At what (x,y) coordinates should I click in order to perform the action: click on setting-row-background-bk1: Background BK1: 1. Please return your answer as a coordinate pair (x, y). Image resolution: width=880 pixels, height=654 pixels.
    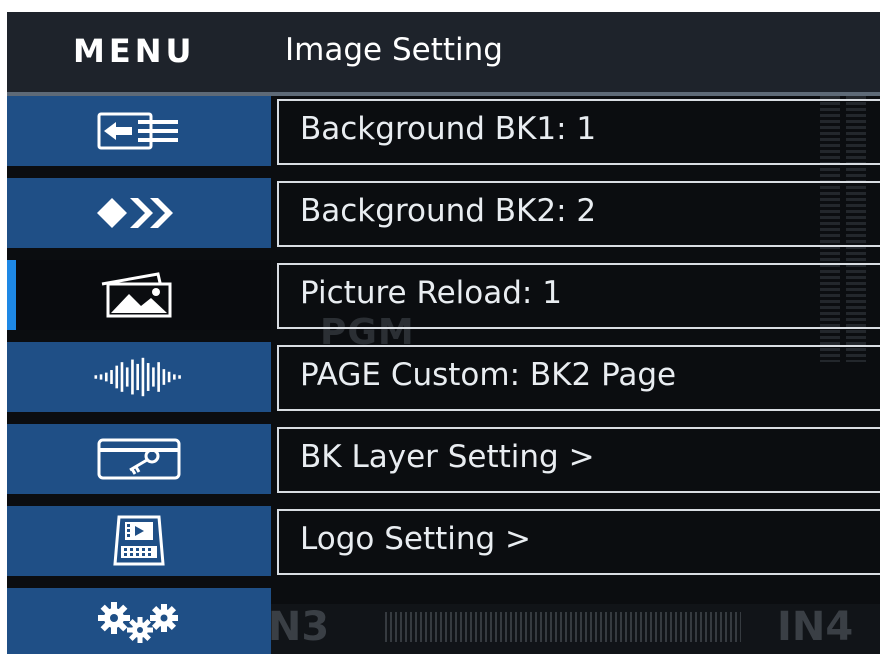
    Looking at the image, I should click on (578, 132).